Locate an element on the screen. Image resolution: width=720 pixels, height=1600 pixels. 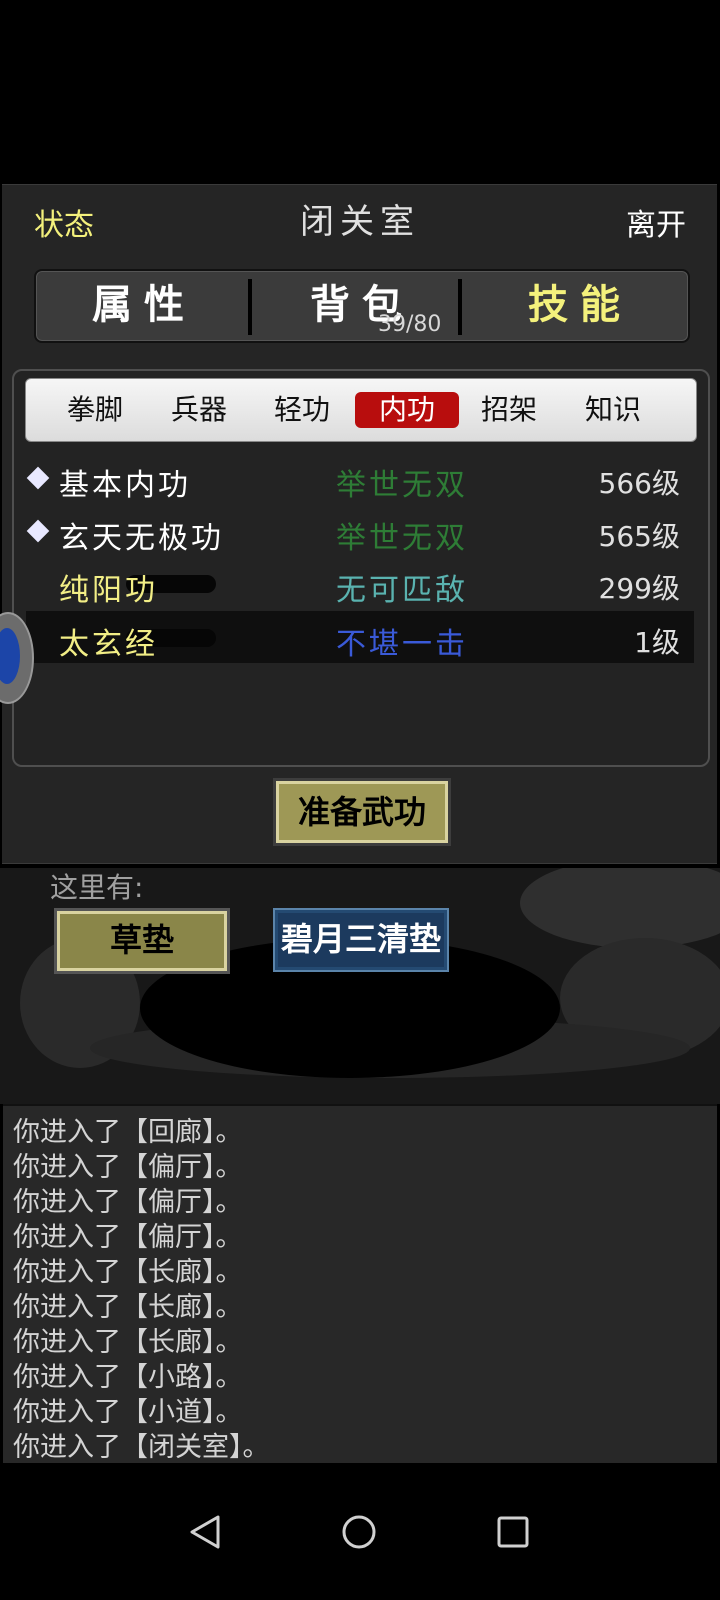
log-line: 你进入了【闭关室】。 is located at coordinates (141, 1447).